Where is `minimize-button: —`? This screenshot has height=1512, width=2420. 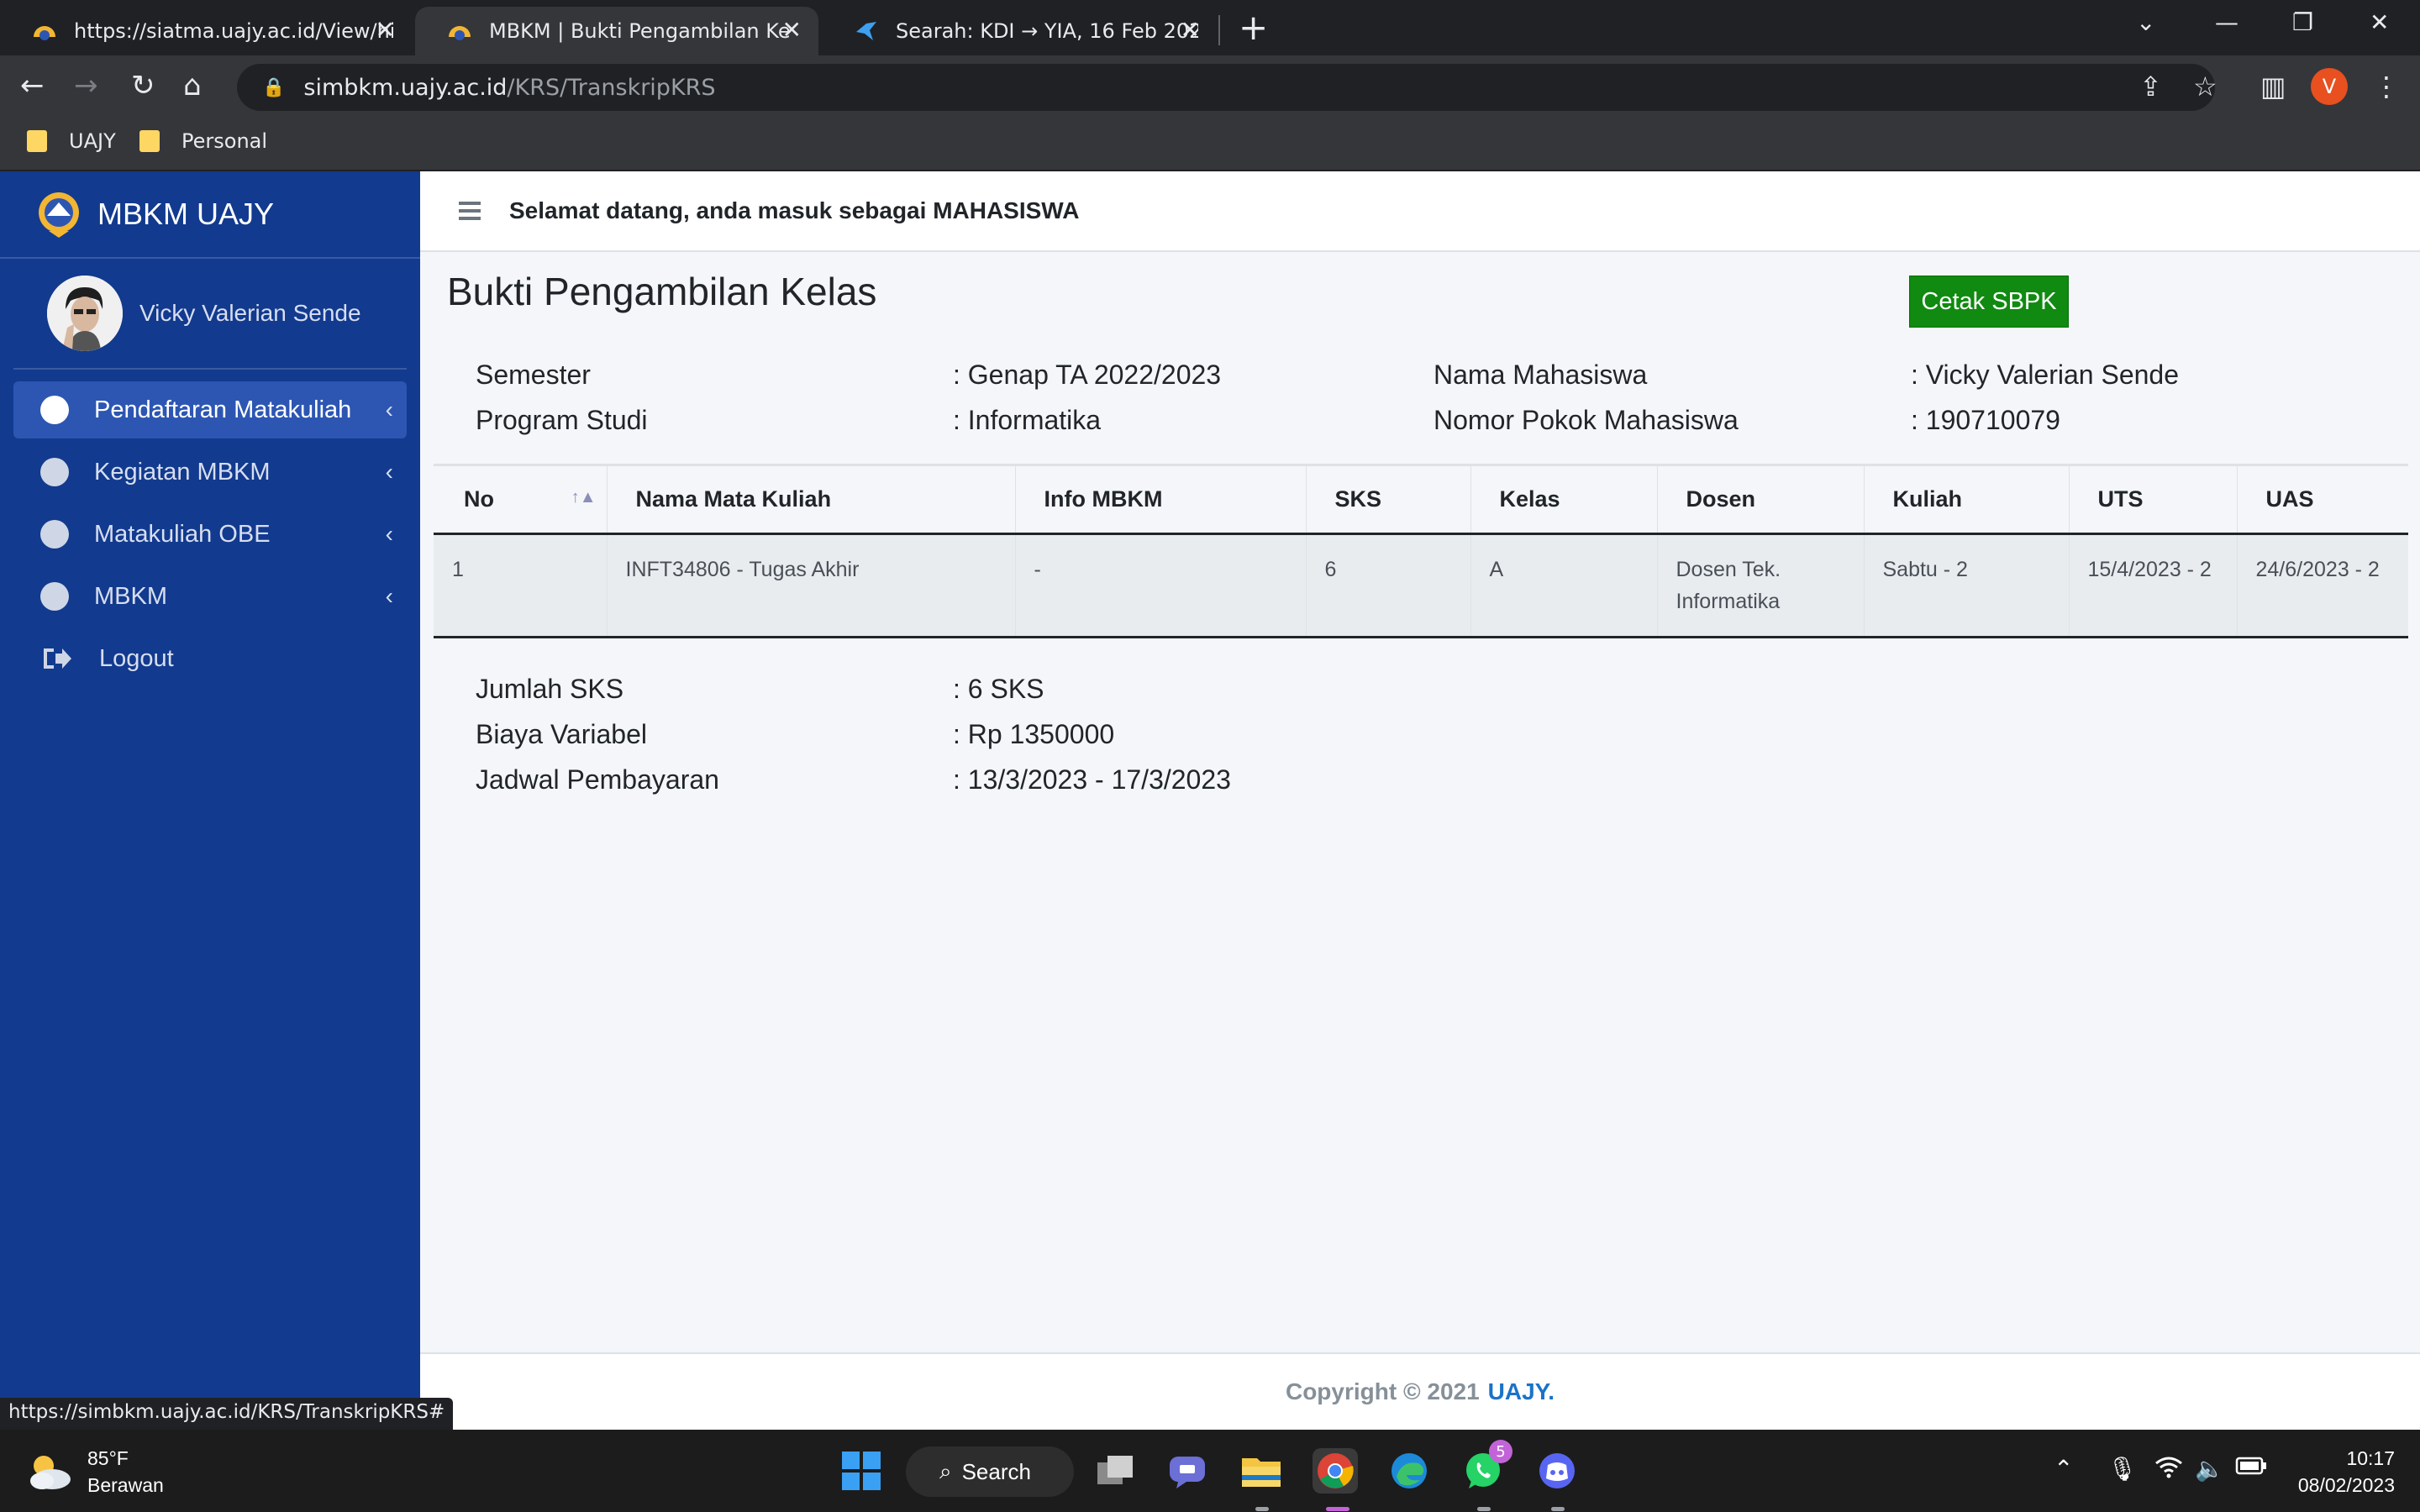 minimize-button: — is located at coordinates (2226, 22).